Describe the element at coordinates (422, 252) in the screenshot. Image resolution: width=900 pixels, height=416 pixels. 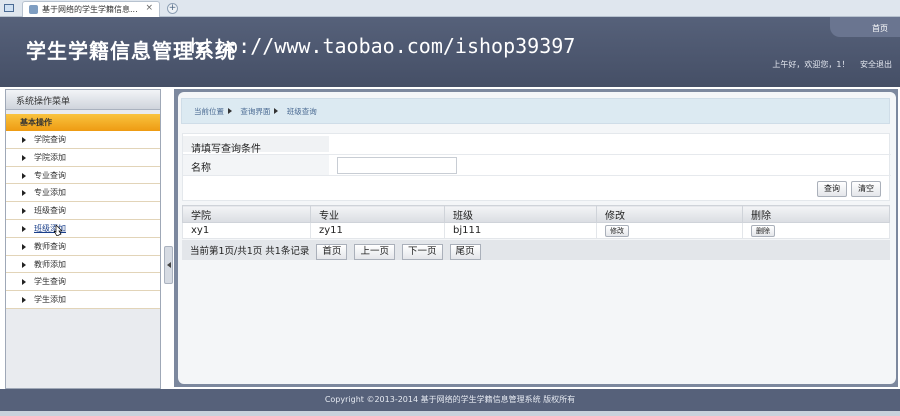
I see `next-page-button: 下一页` at that location.